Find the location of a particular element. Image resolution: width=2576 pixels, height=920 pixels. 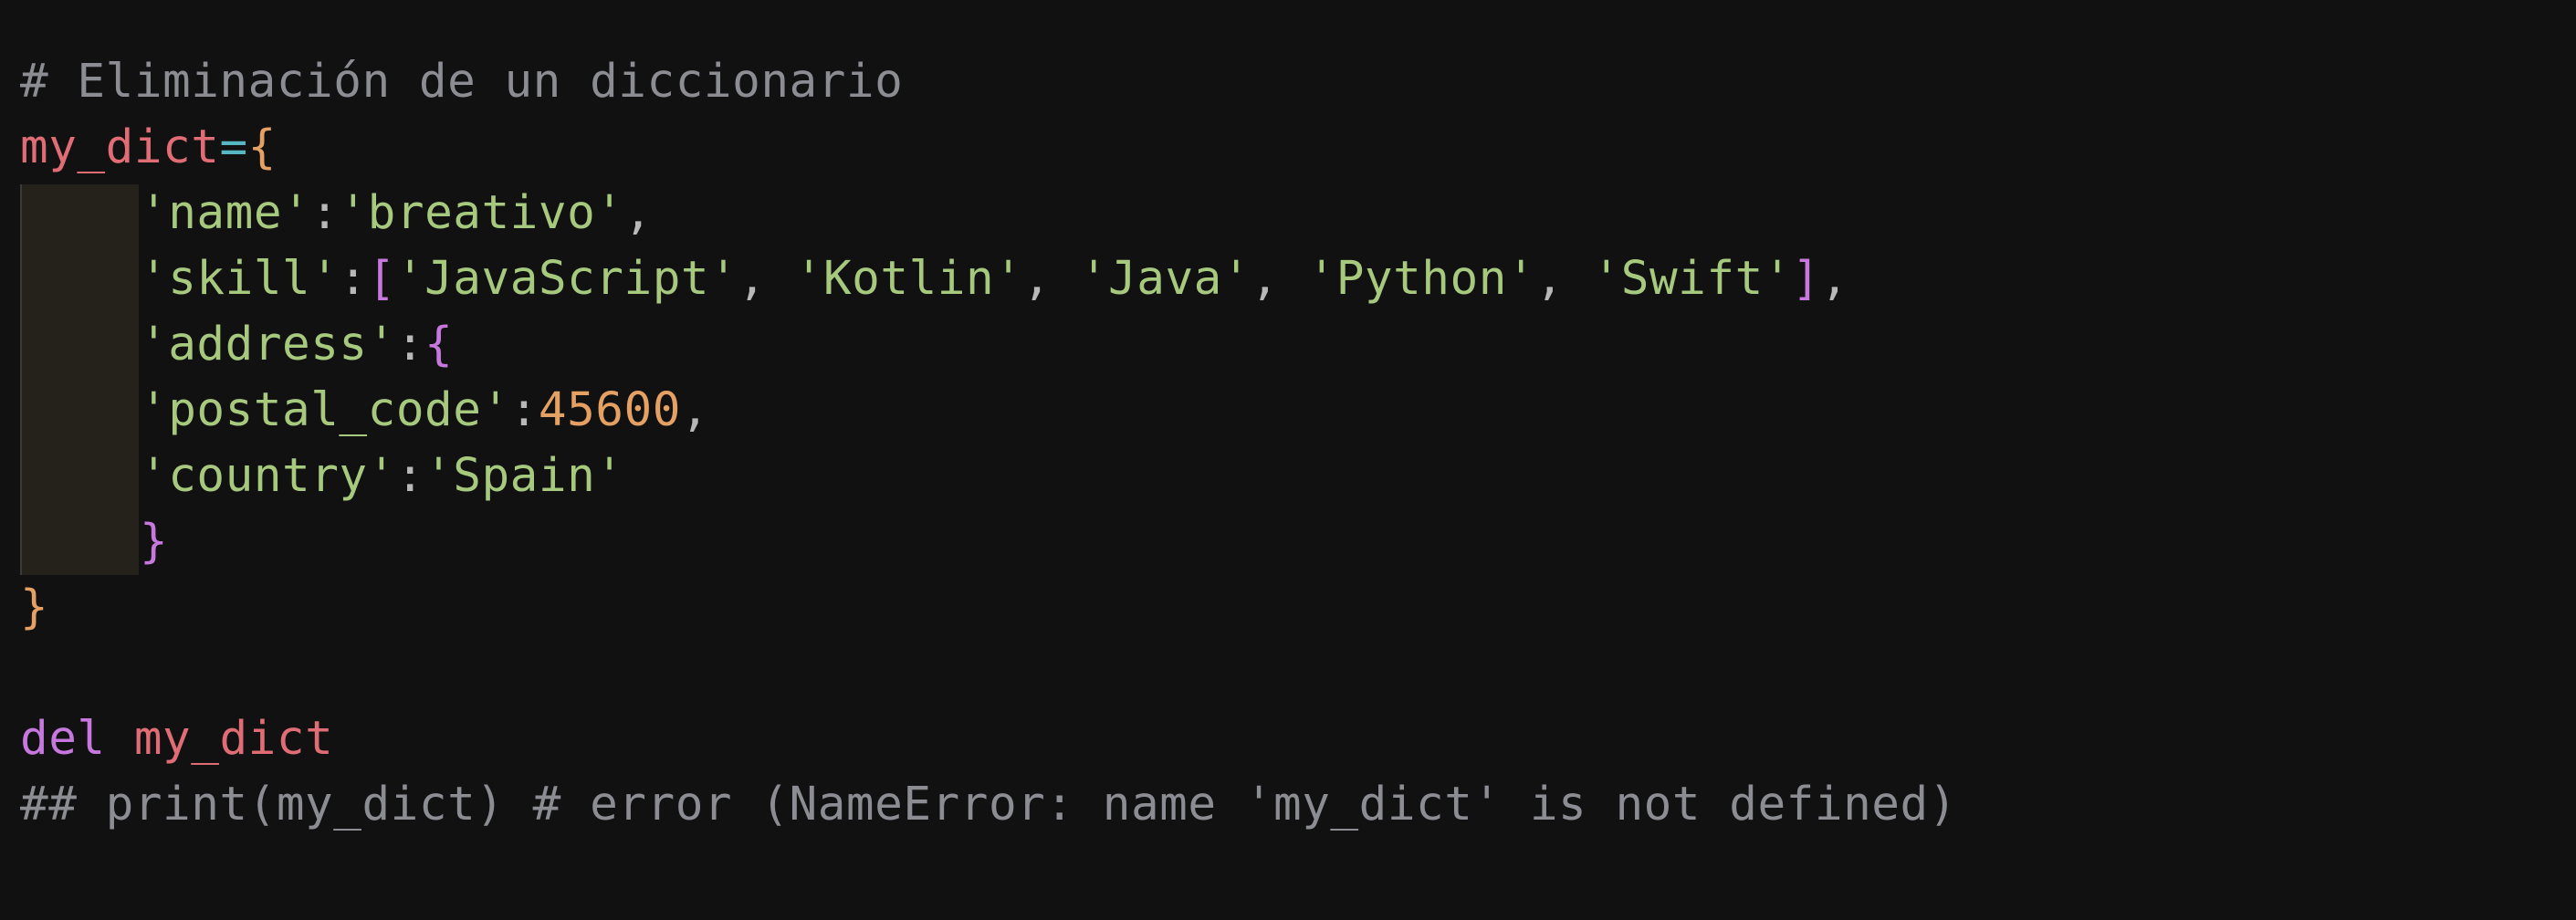

list-item: 'Swift' is located at coordinates (1692, 279).